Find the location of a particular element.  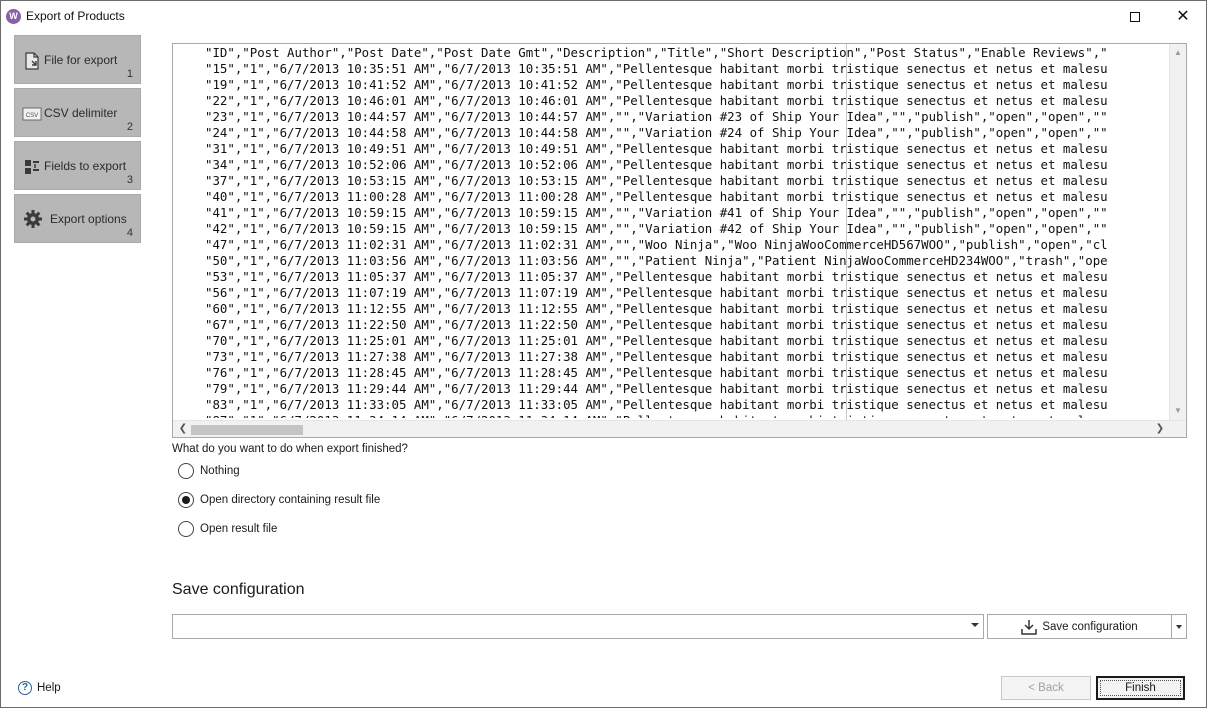

step-export-options: Export options 4 is located at coordinates (77, 218).